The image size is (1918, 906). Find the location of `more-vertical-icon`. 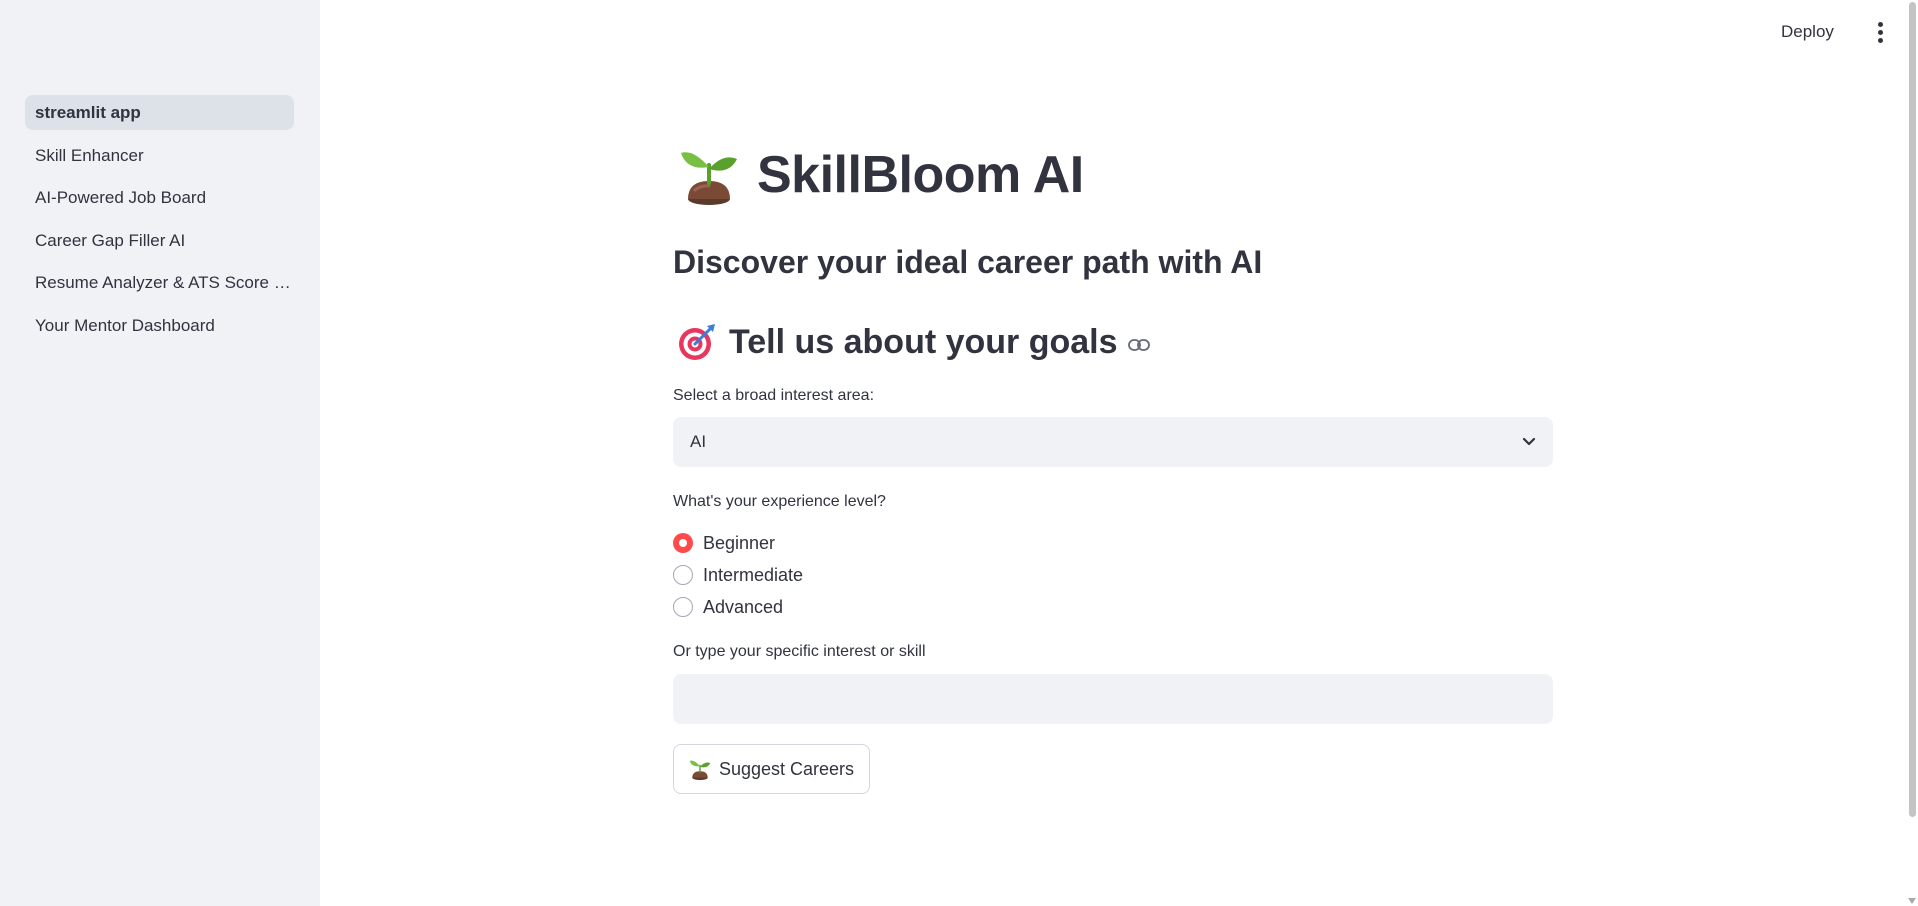

more-vertical-icon is located at coordinates (1880, 34).